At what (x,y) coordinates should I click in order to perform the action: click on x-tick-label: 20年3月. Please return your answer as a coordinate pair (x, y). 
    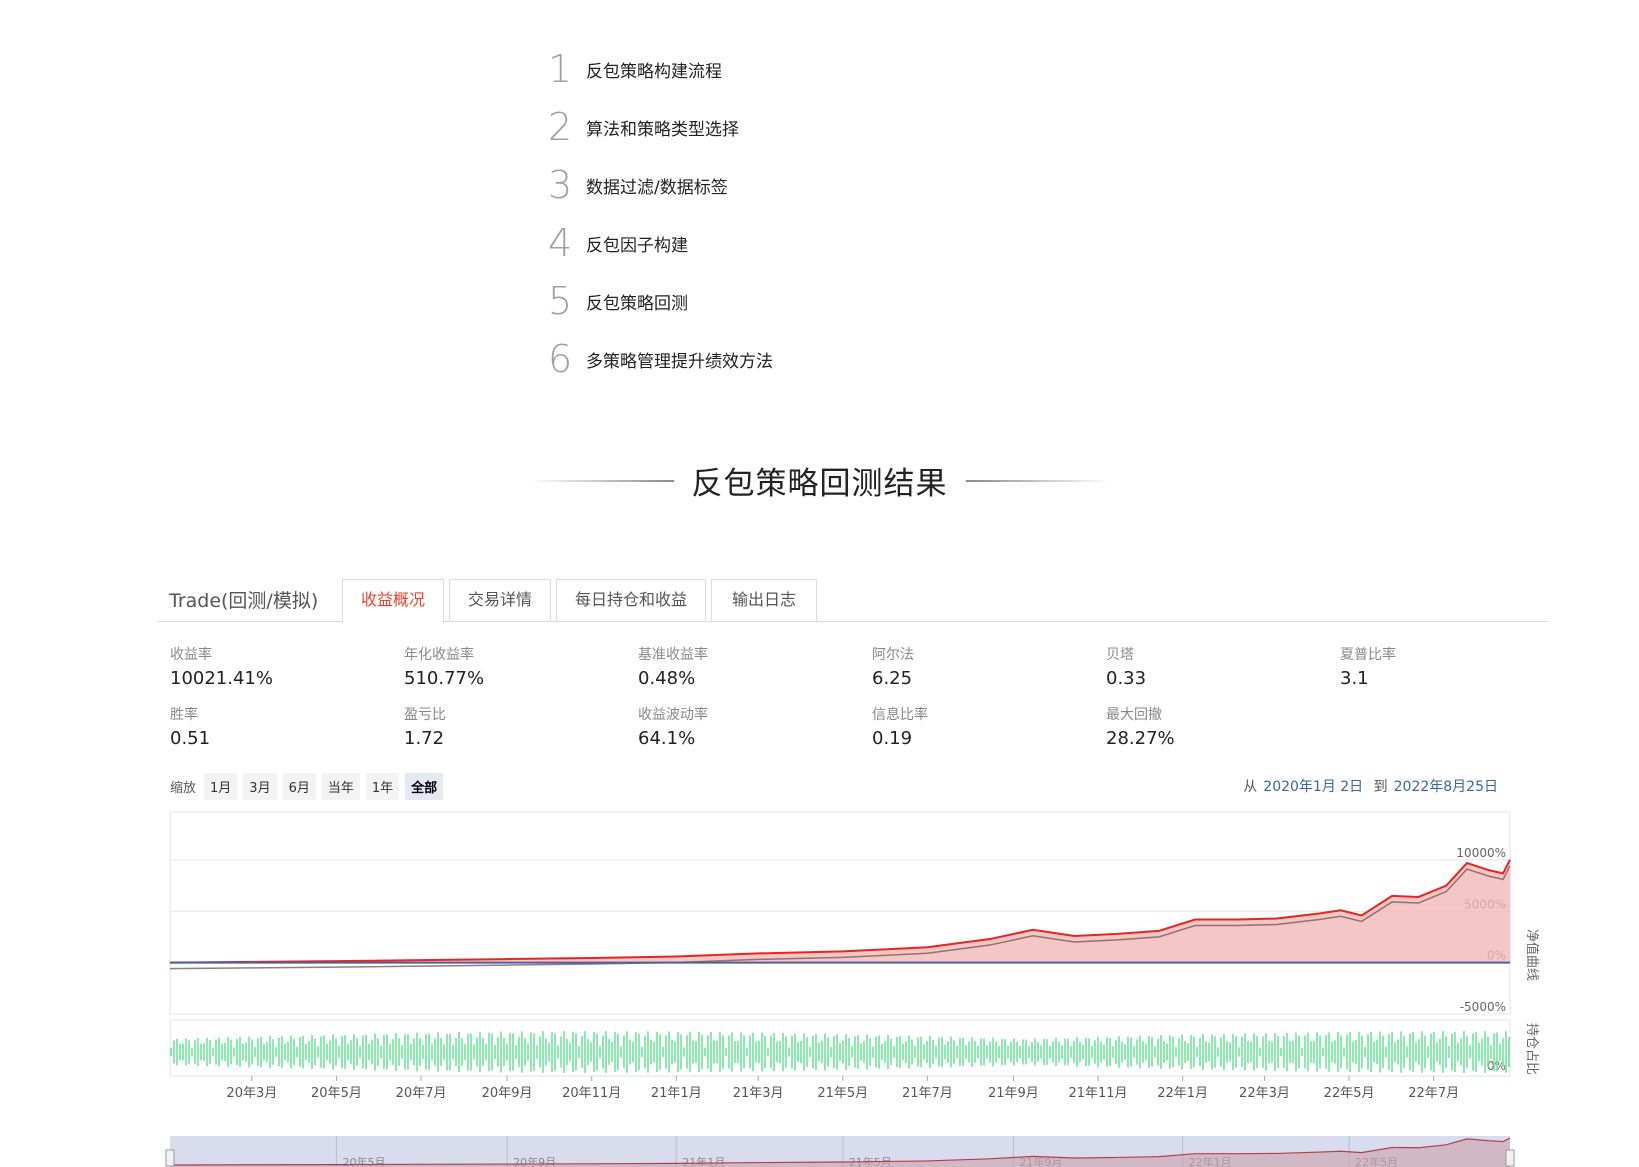
    Looking at the image, I should click on (251, 1093).